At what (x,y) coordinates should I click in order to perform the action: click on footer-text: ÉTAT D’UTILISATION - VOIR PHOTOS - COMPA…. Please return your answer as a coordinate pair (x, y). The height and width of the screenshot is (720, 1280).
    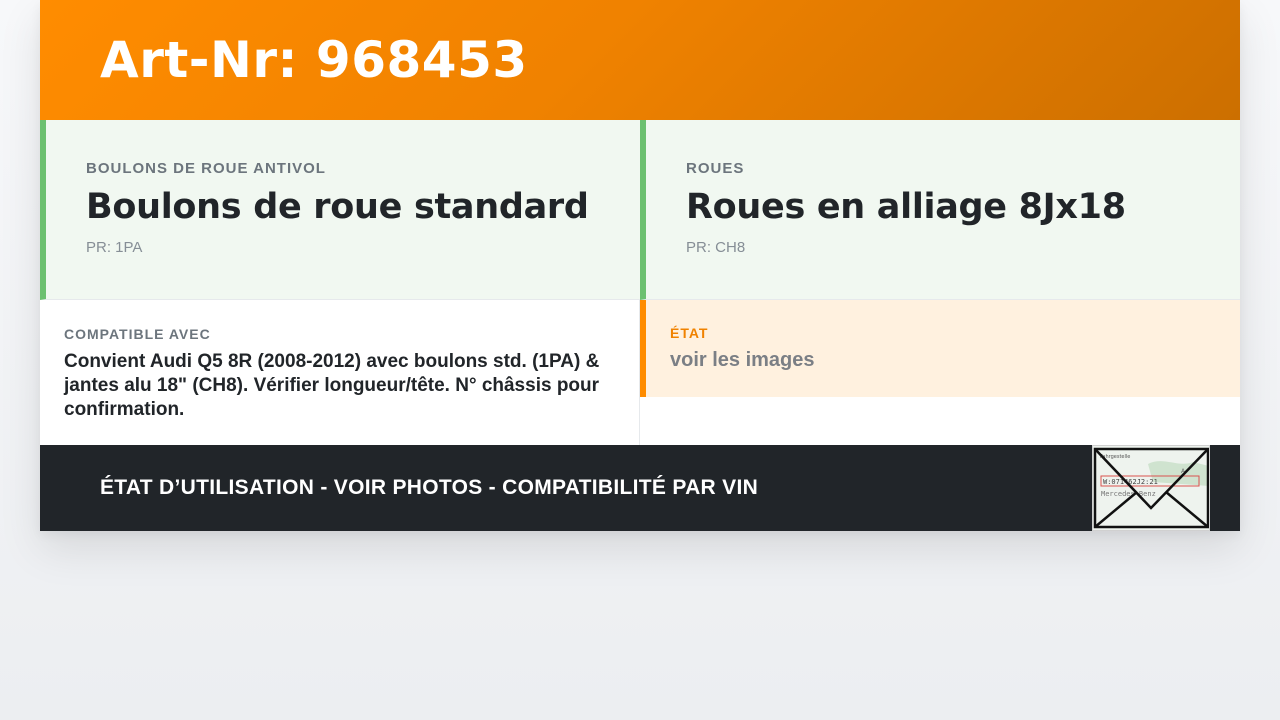
    Looking at the image, I should click on (429, 487).